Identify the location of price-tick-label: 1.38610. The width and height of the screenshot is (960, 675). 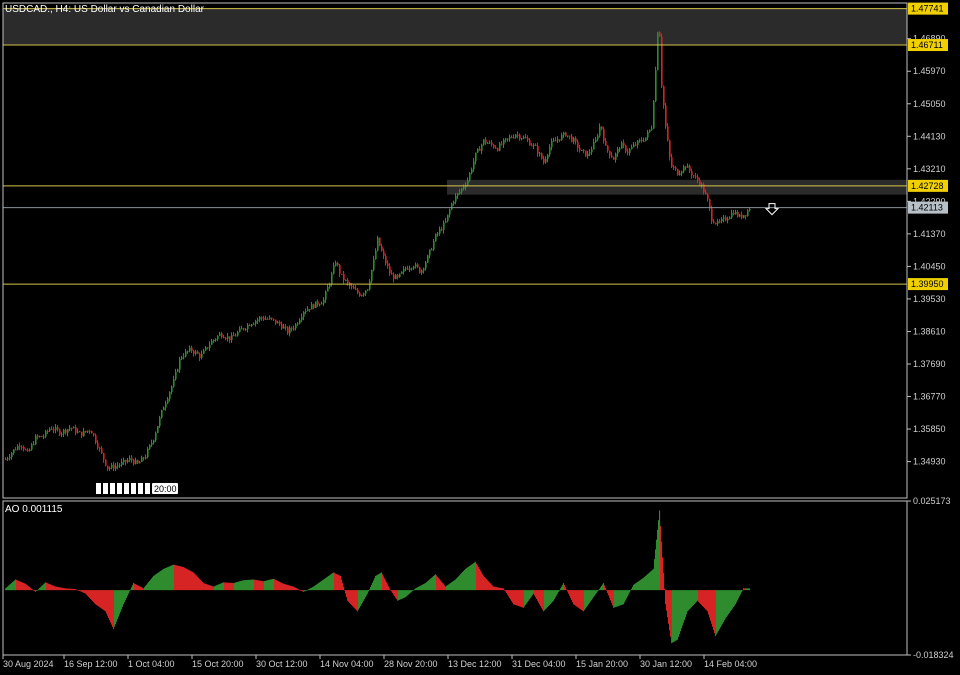
(929, 331).